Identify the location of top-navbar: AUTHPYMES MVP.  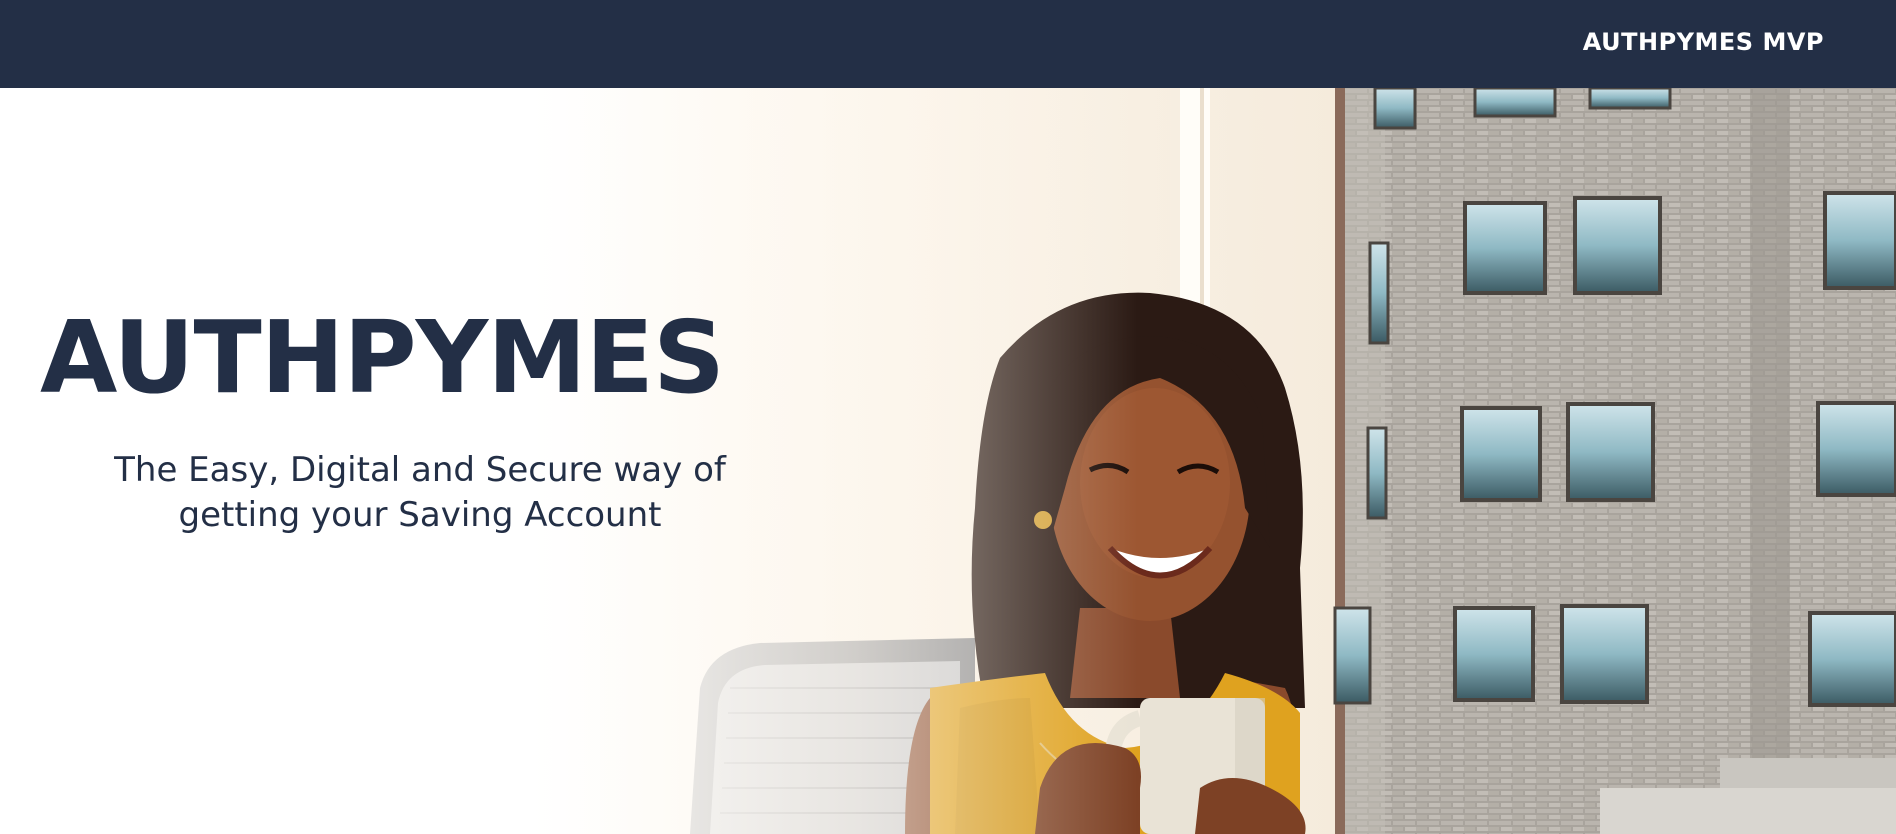
(948, 44).